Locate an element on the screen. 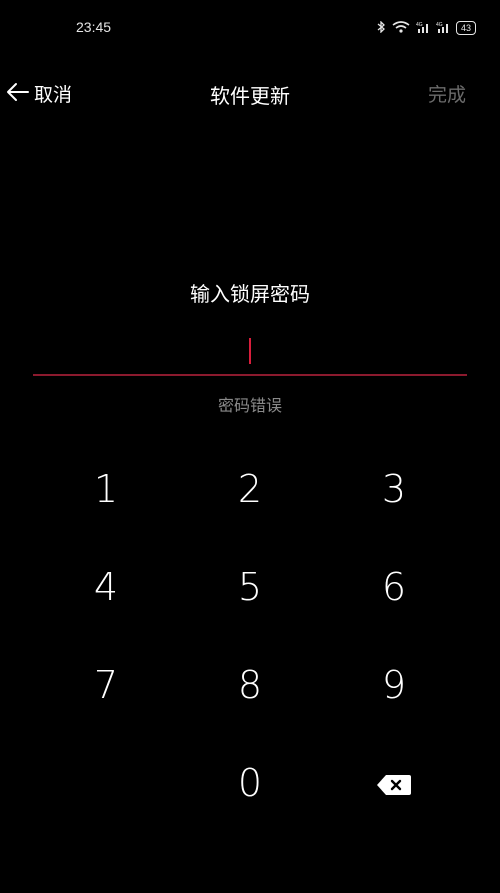  backspace-icon is located at coordinates (394, 783).